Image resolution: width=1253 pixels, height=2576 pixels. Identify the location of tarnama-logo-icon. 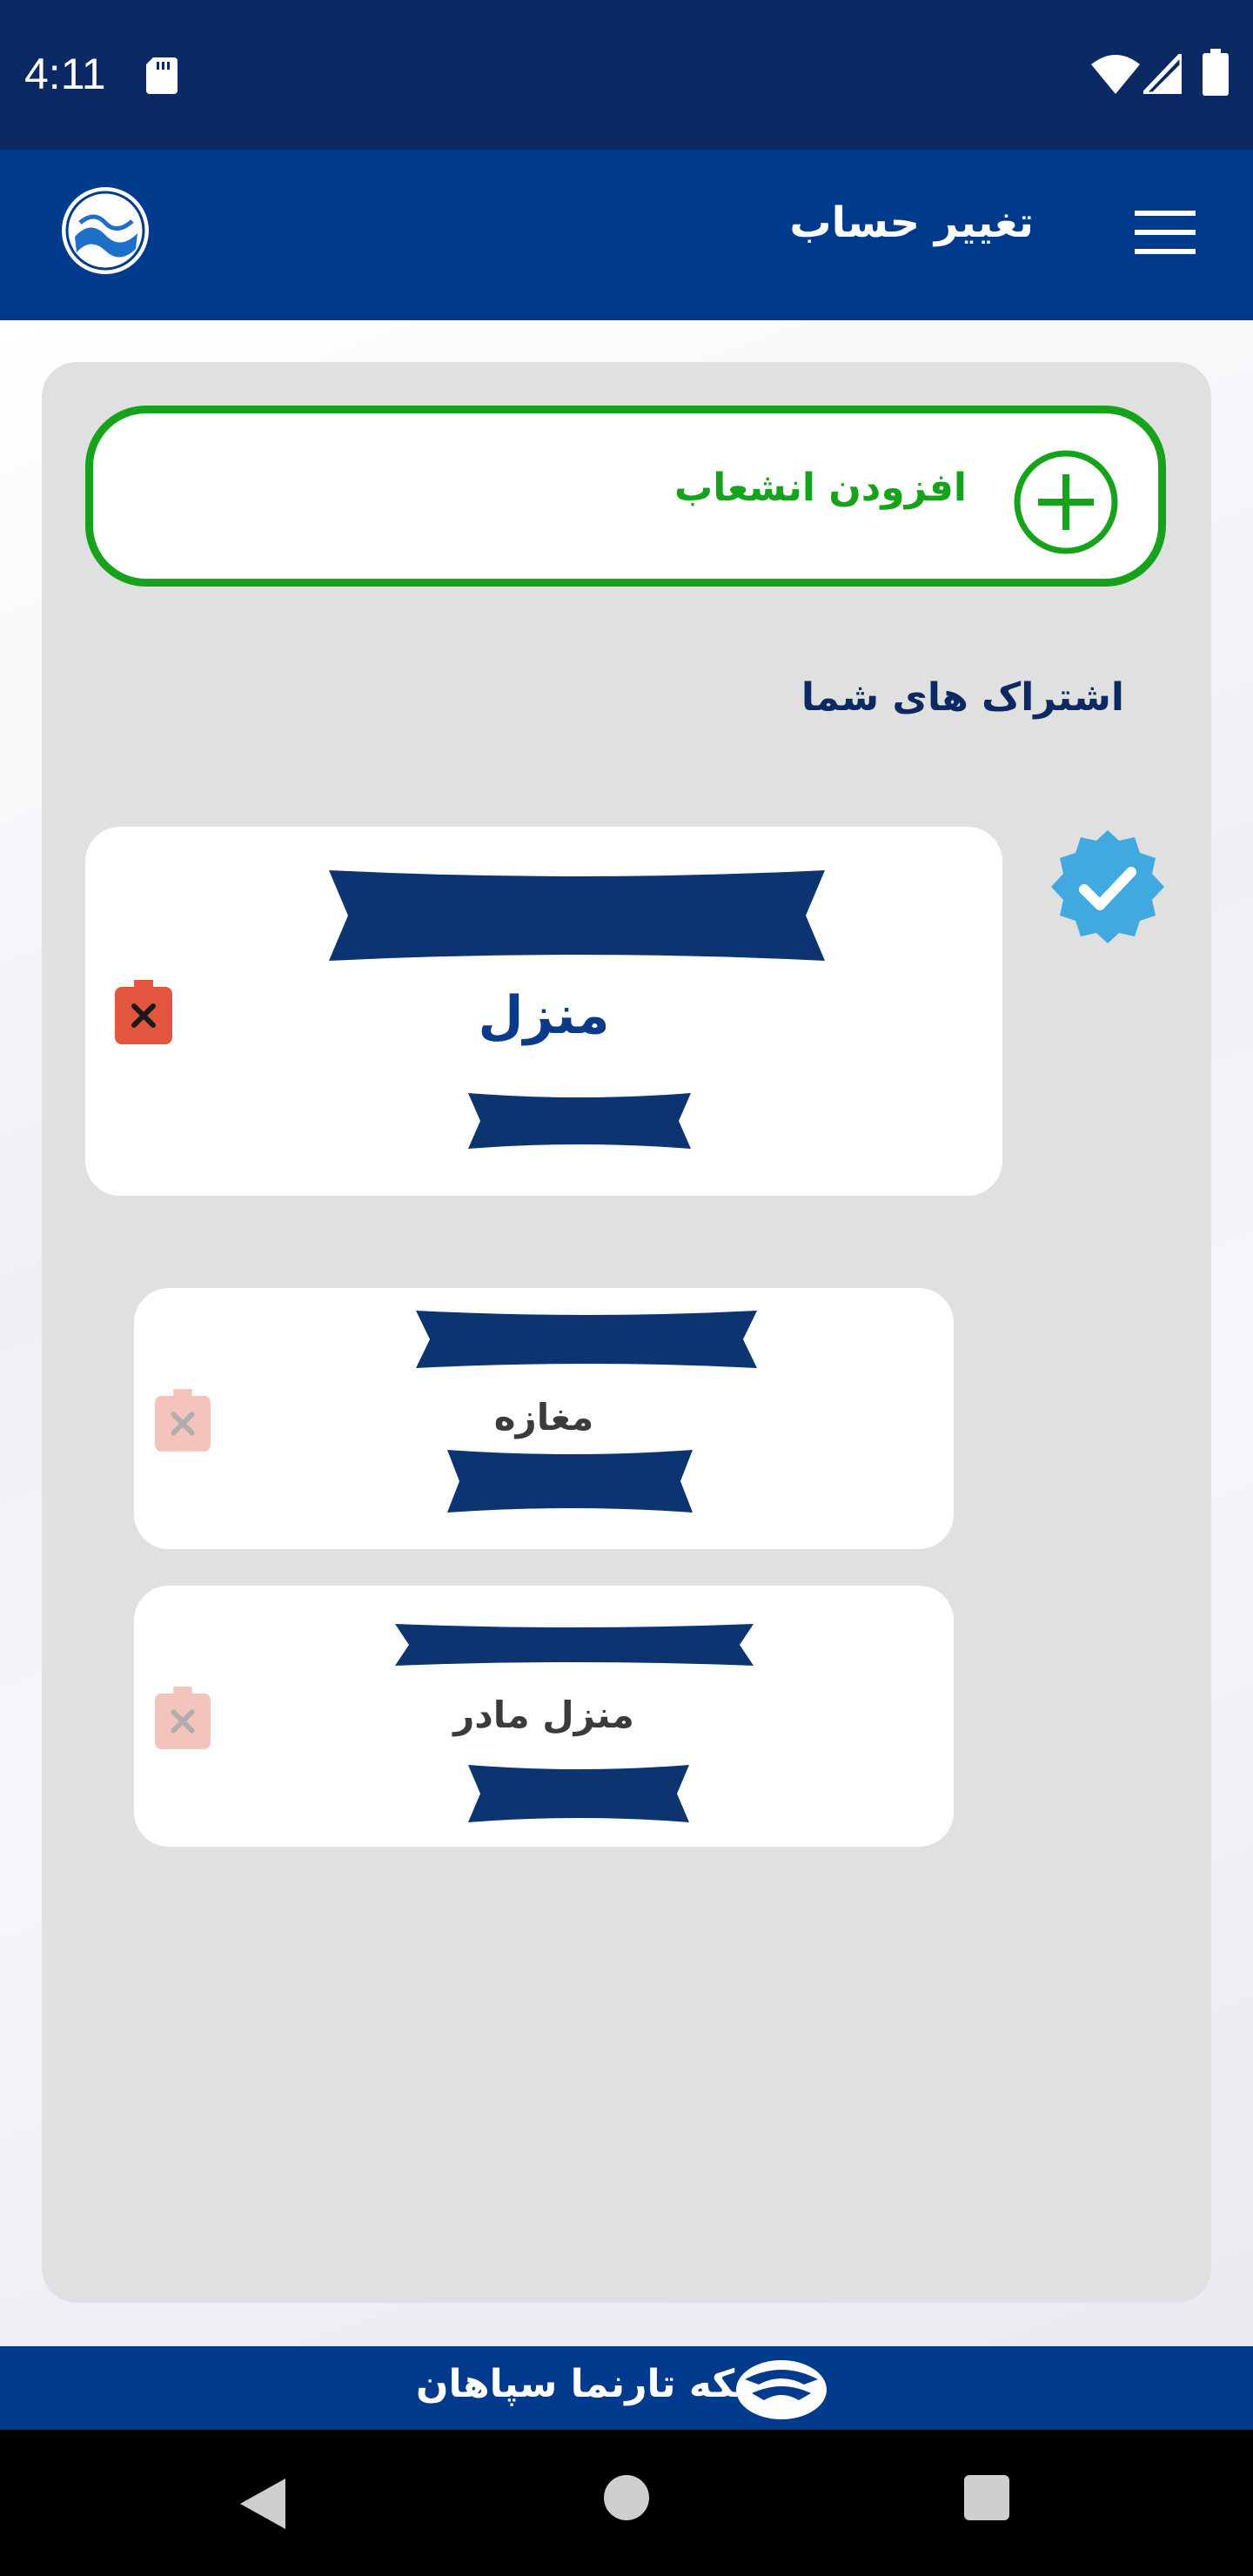
(781, 2389).